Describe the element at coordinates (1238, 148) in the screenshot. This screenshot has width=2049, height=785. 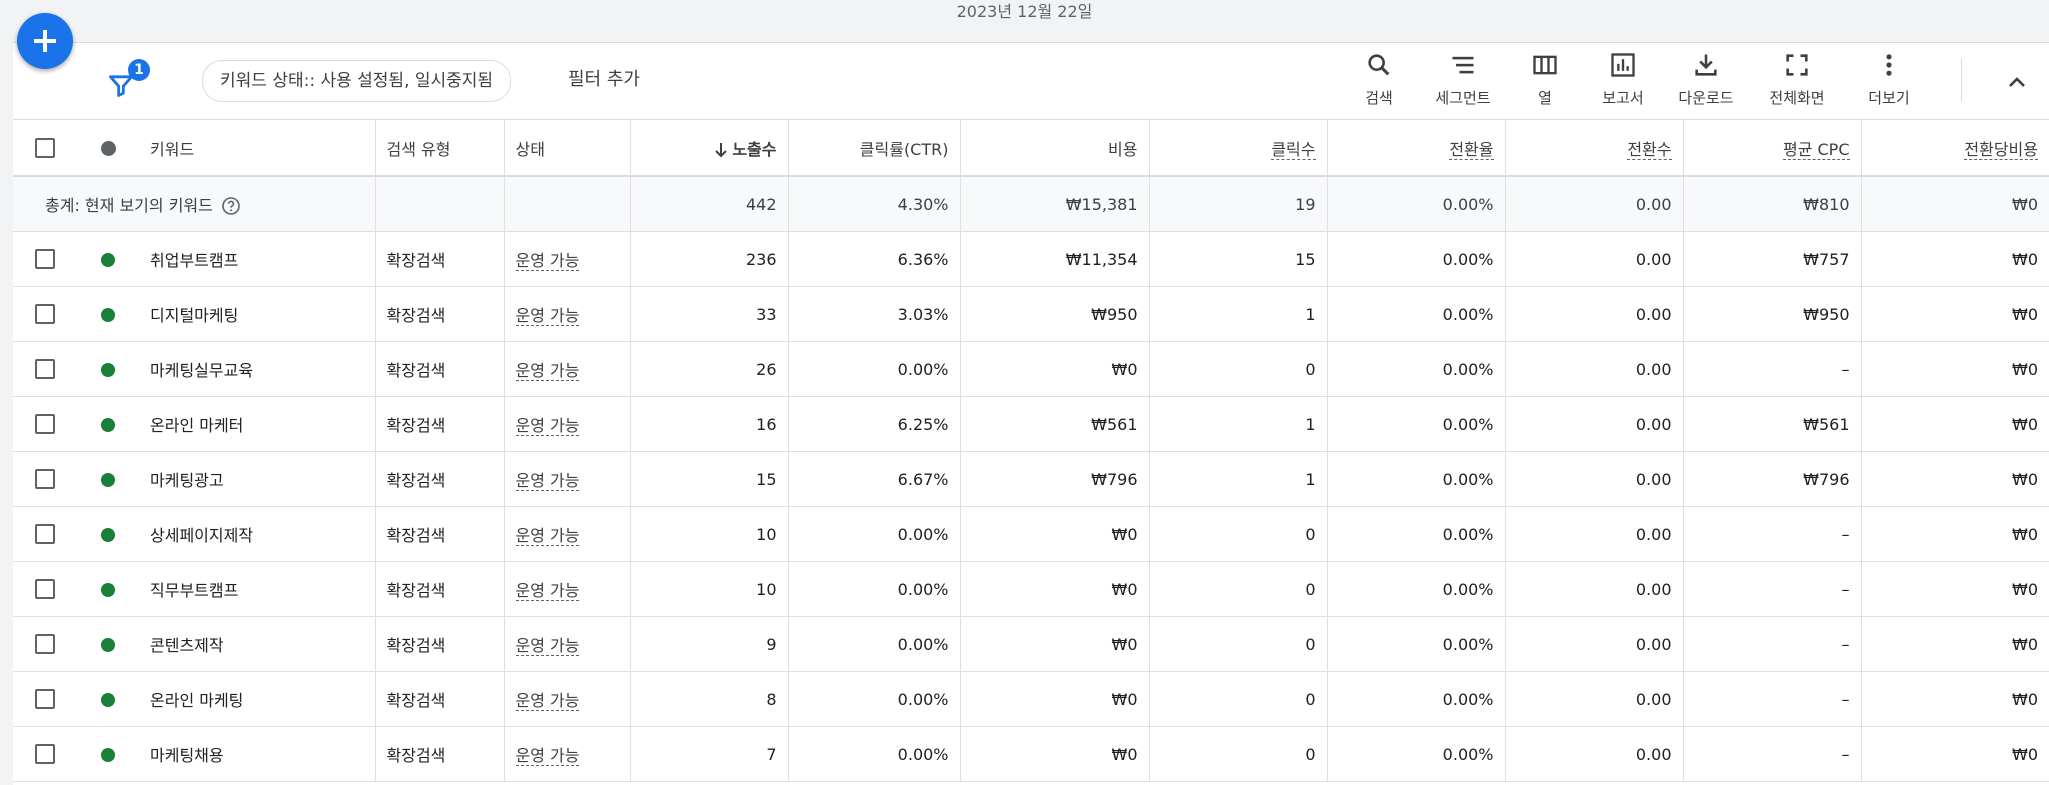
I see `clicks-column-header: 클릭수` at that location.